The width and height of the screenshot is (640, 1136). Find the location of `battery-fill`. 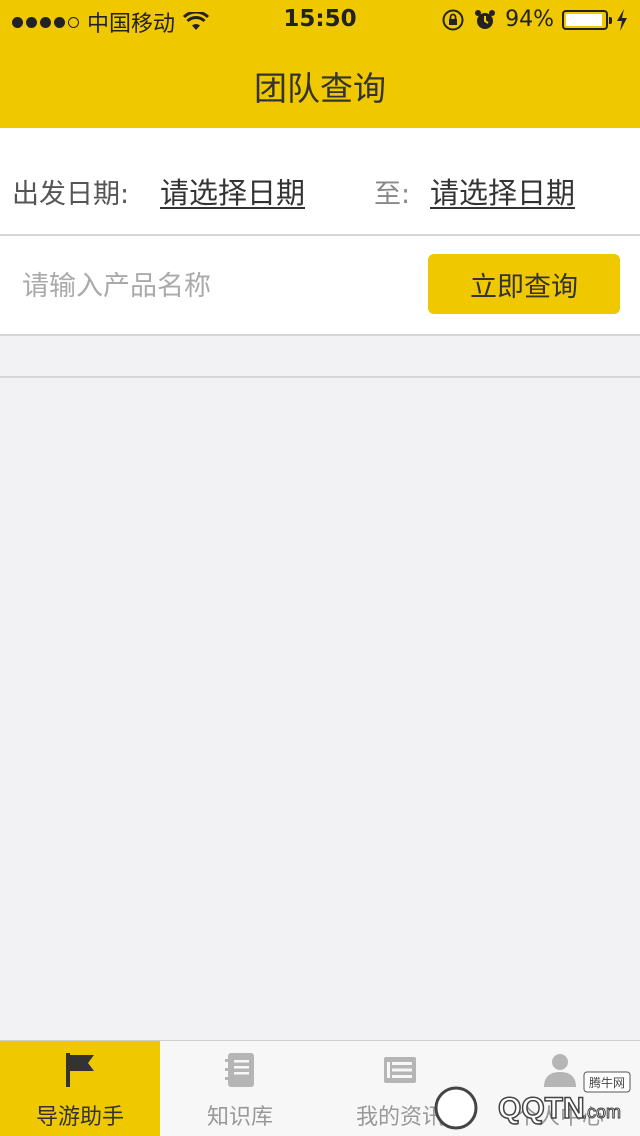

battery-fill is located at coordinates (584, 19).